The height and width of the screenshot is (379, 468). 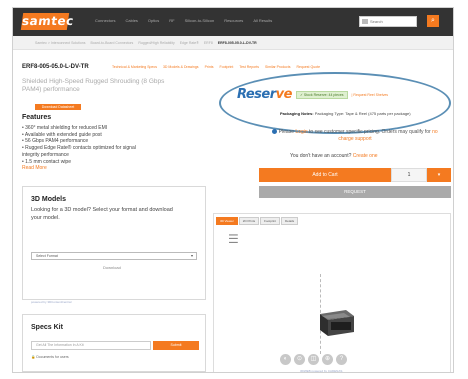 What do you see at coordinates (131, 20) in the screenshot?
I see `nav-item: Cables` at bounding box center [131, 20].